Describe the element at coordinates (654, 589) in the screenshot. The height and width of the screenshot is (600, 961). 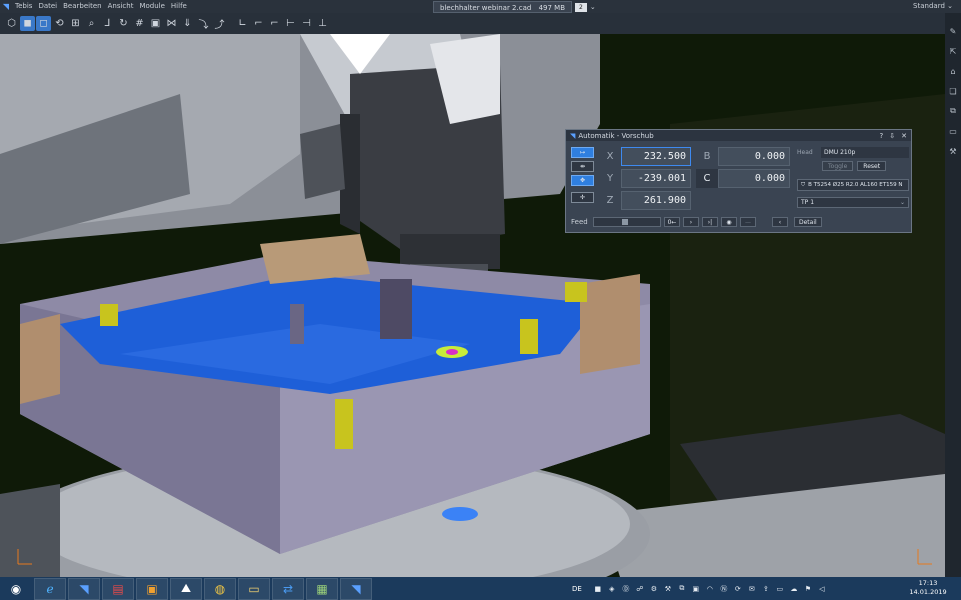
I see `tray-tool-icon: ⚙` at that location.